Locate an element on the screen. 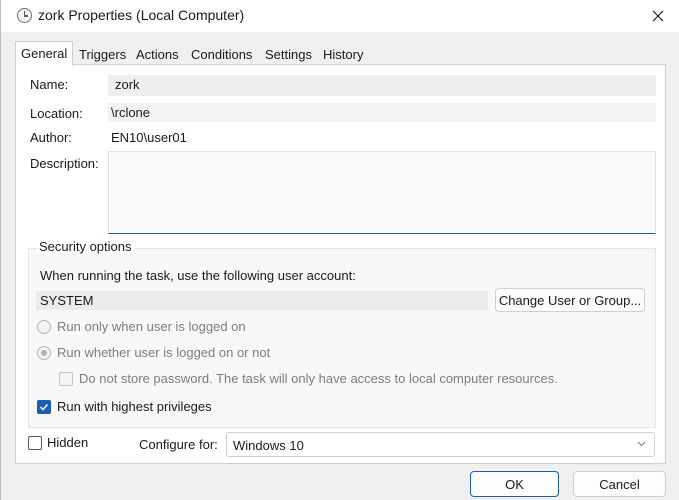 This screenshot has height=500, width=679. tab-actions: Actions is located at coordinates (157, 54).